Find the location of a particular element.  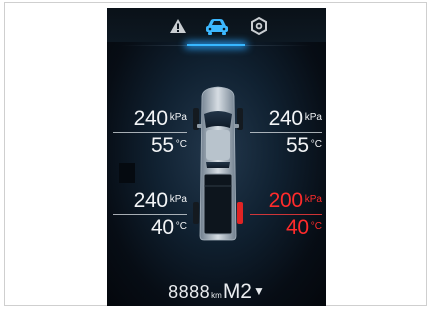

tire-reading-front-left: 240 kPa 55 °C is located at coordinates (150, 132).